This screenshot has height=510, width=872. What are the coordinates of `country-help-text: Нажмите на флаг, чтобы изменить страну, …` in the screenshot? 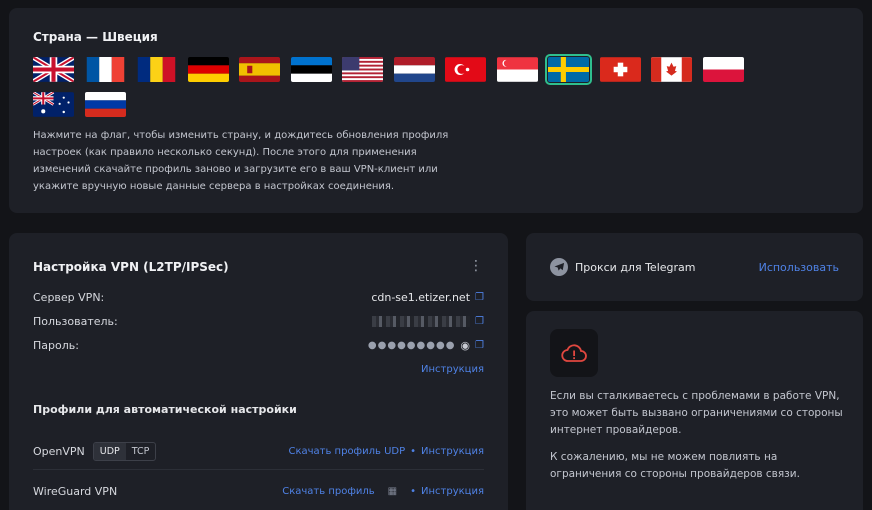 It's located at (241, 161).